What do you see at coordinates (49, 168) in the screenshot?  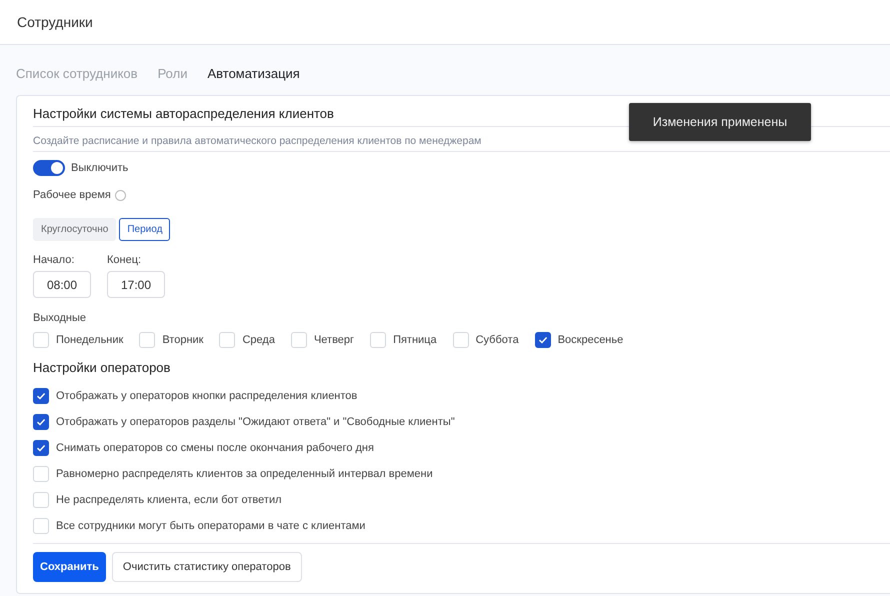 I see `toggle-switch` at bounding box center [49, 168].